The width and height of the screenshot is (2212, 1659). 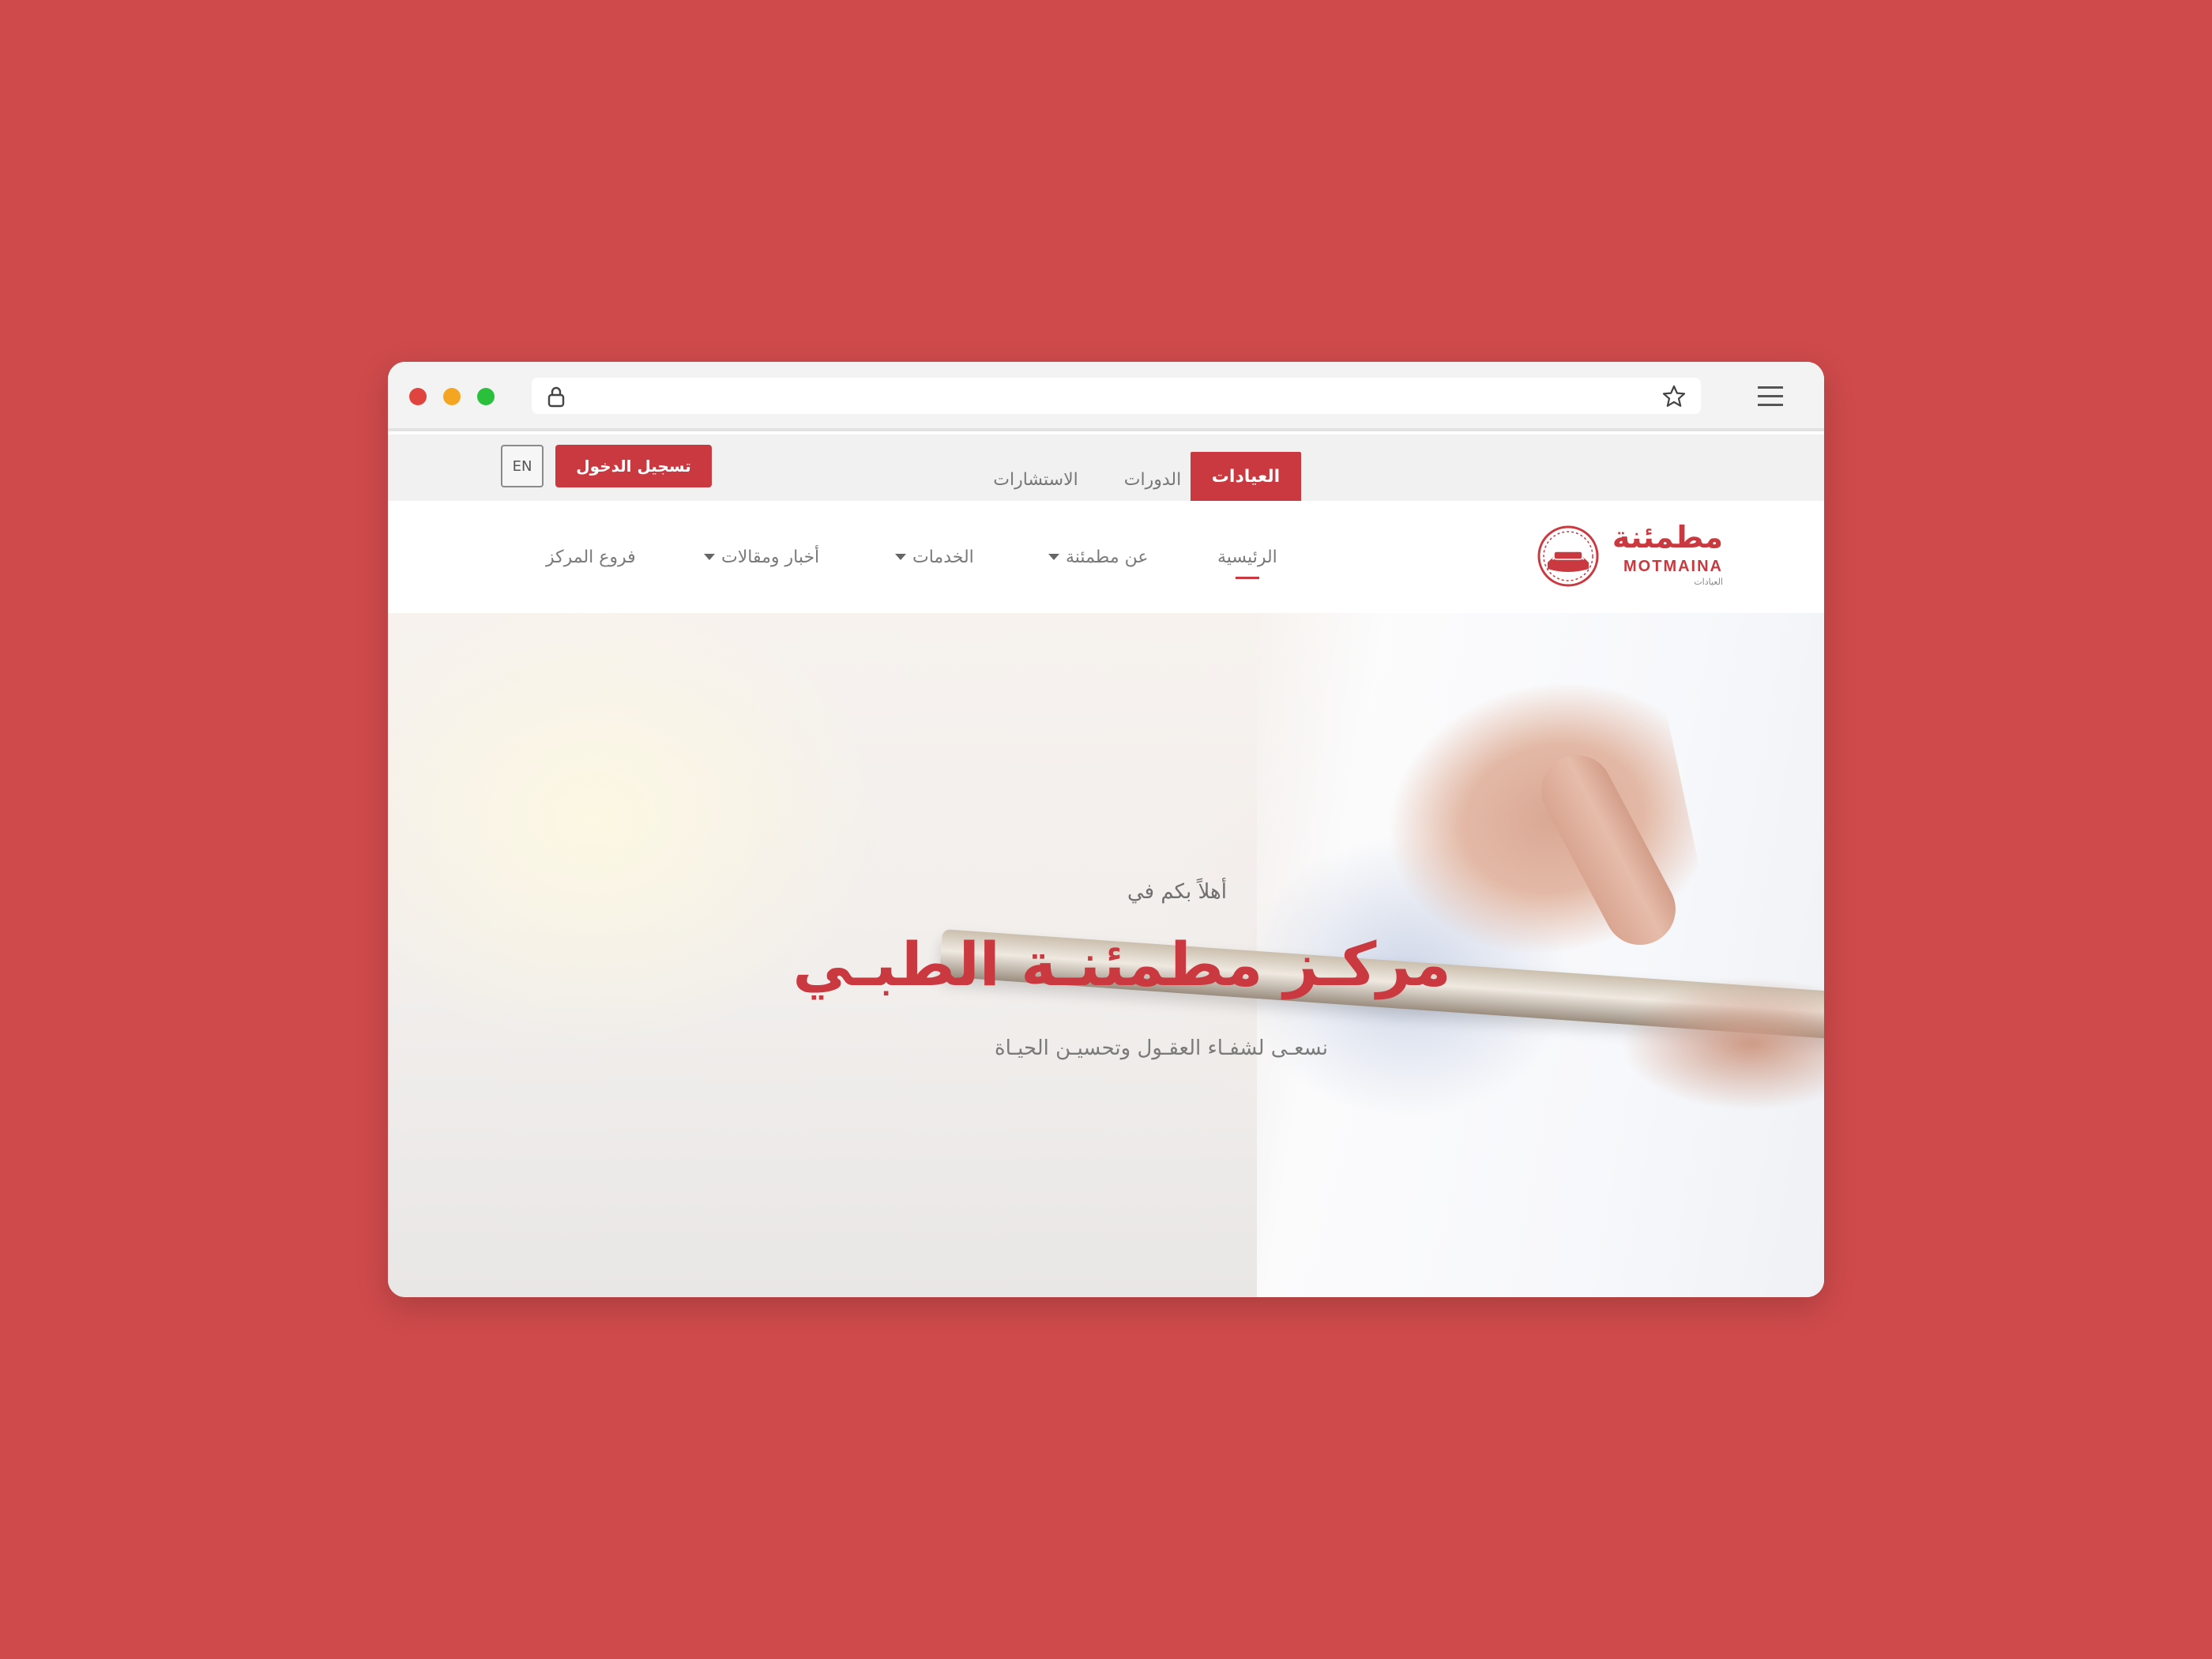 What do you see at coordinates (418, 397) in the screenshot?
I see `close-window-button` at bounding box center [418, 397].